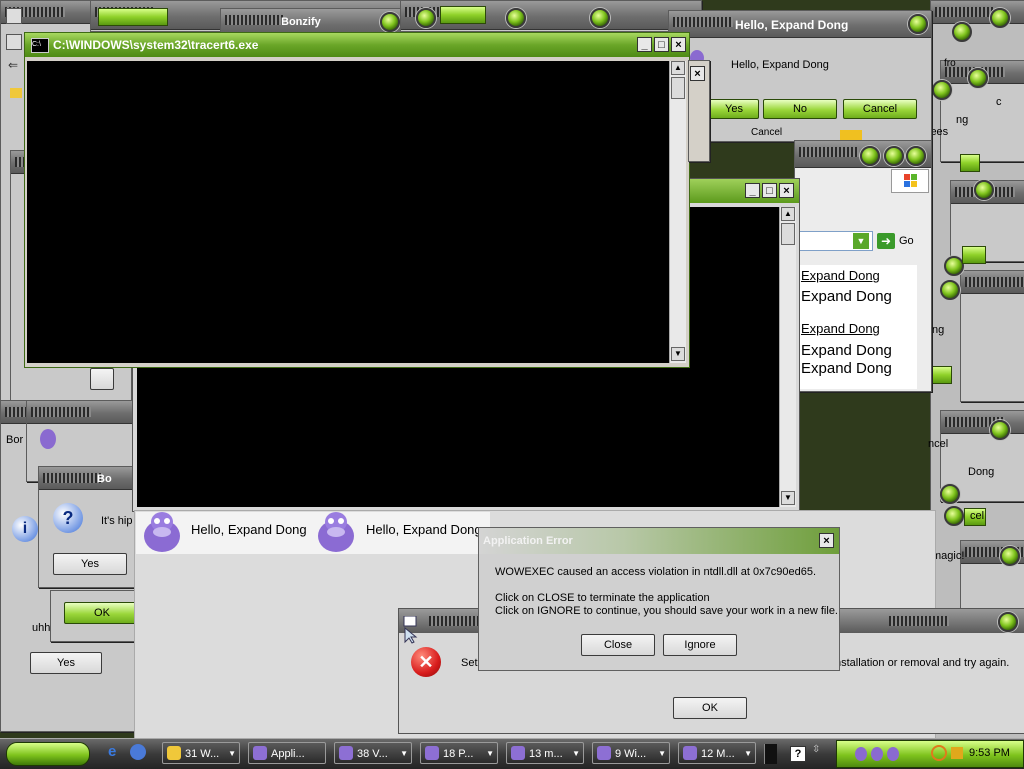 This screenshot has width=1024, height=769. I want to click on fragment-text: magic!, so click(948, 556).